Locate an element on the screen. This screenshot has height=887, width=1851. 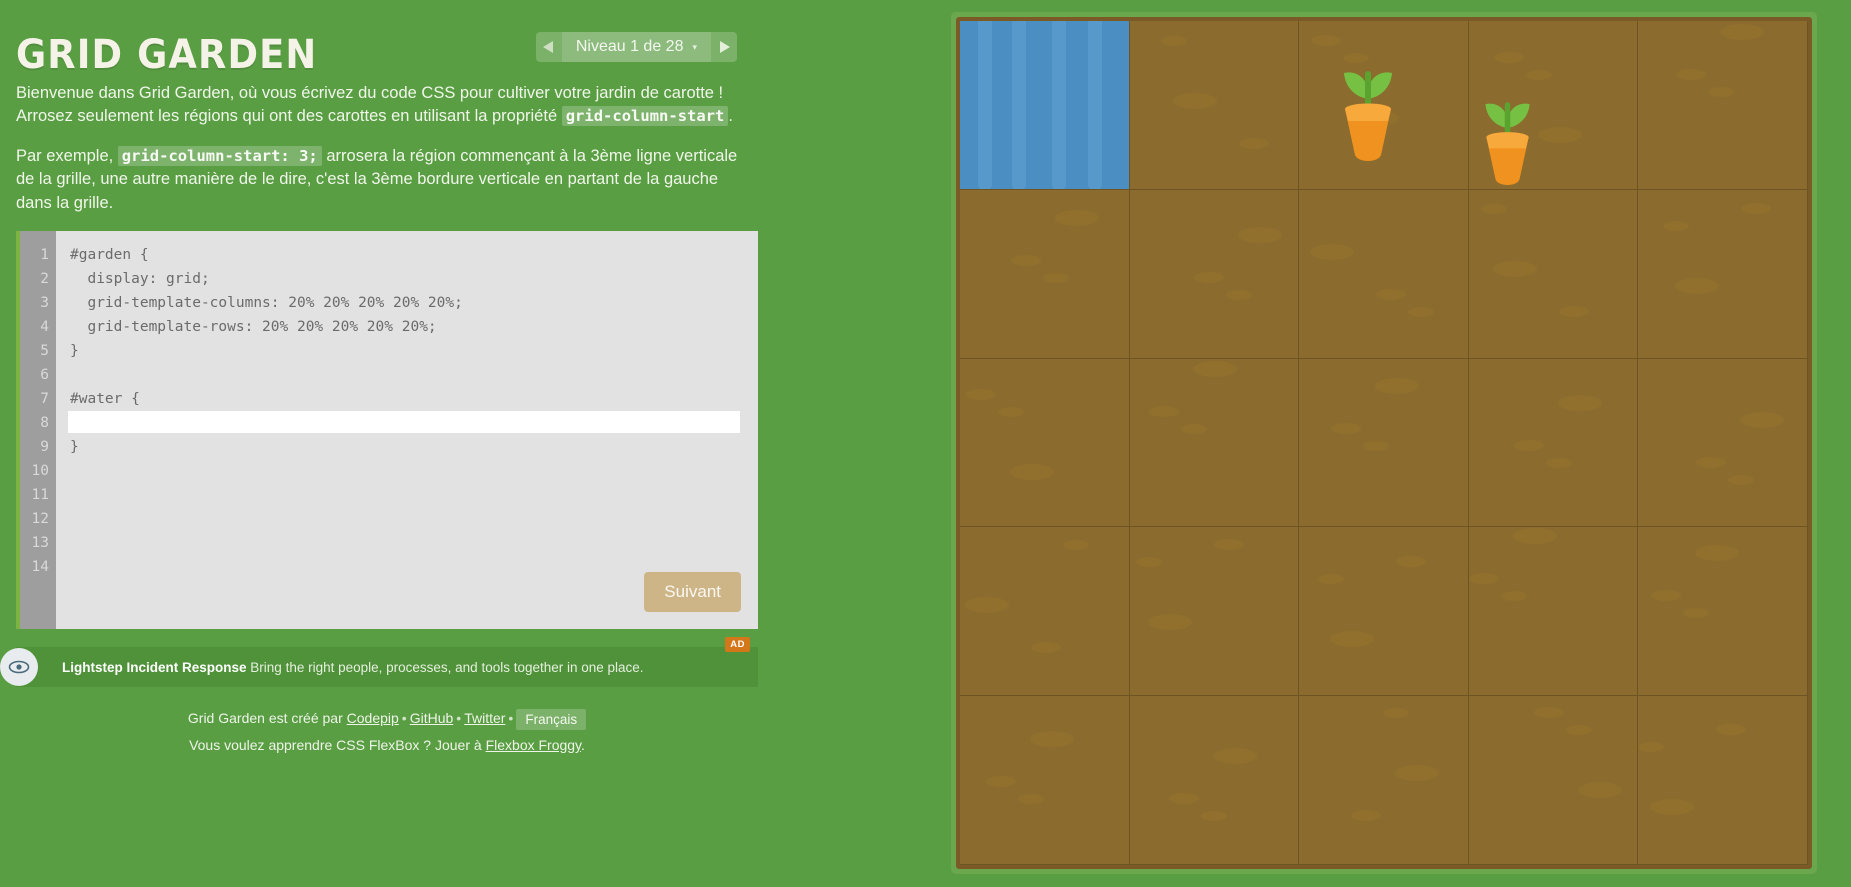
line-number: 12 is located at coordinates (40, 519).